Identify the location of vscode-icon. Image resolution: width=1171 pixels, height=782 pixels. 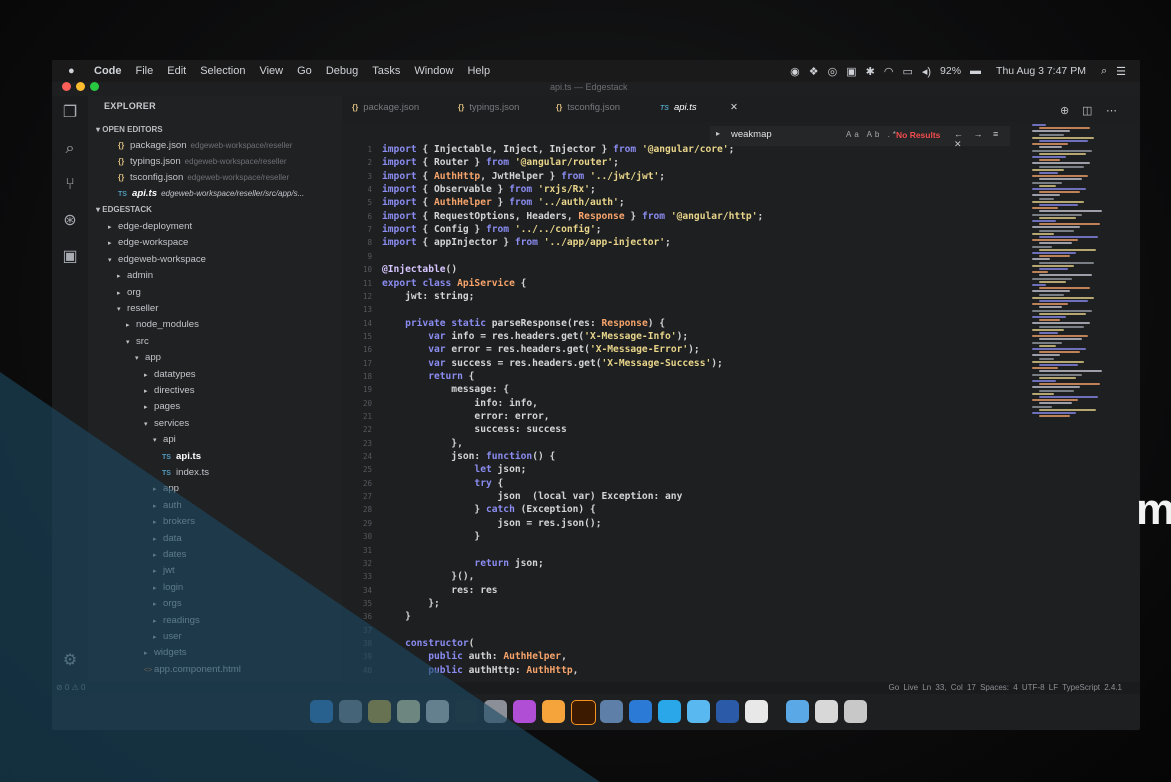
(640, 711).